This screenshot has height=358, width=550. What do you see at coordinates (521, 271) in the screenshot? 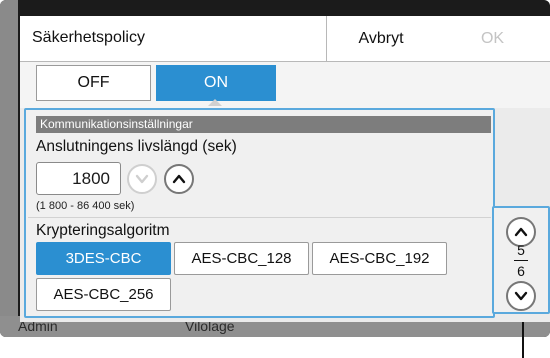
I see `page-total: 6` at bounding box center [521, 271].